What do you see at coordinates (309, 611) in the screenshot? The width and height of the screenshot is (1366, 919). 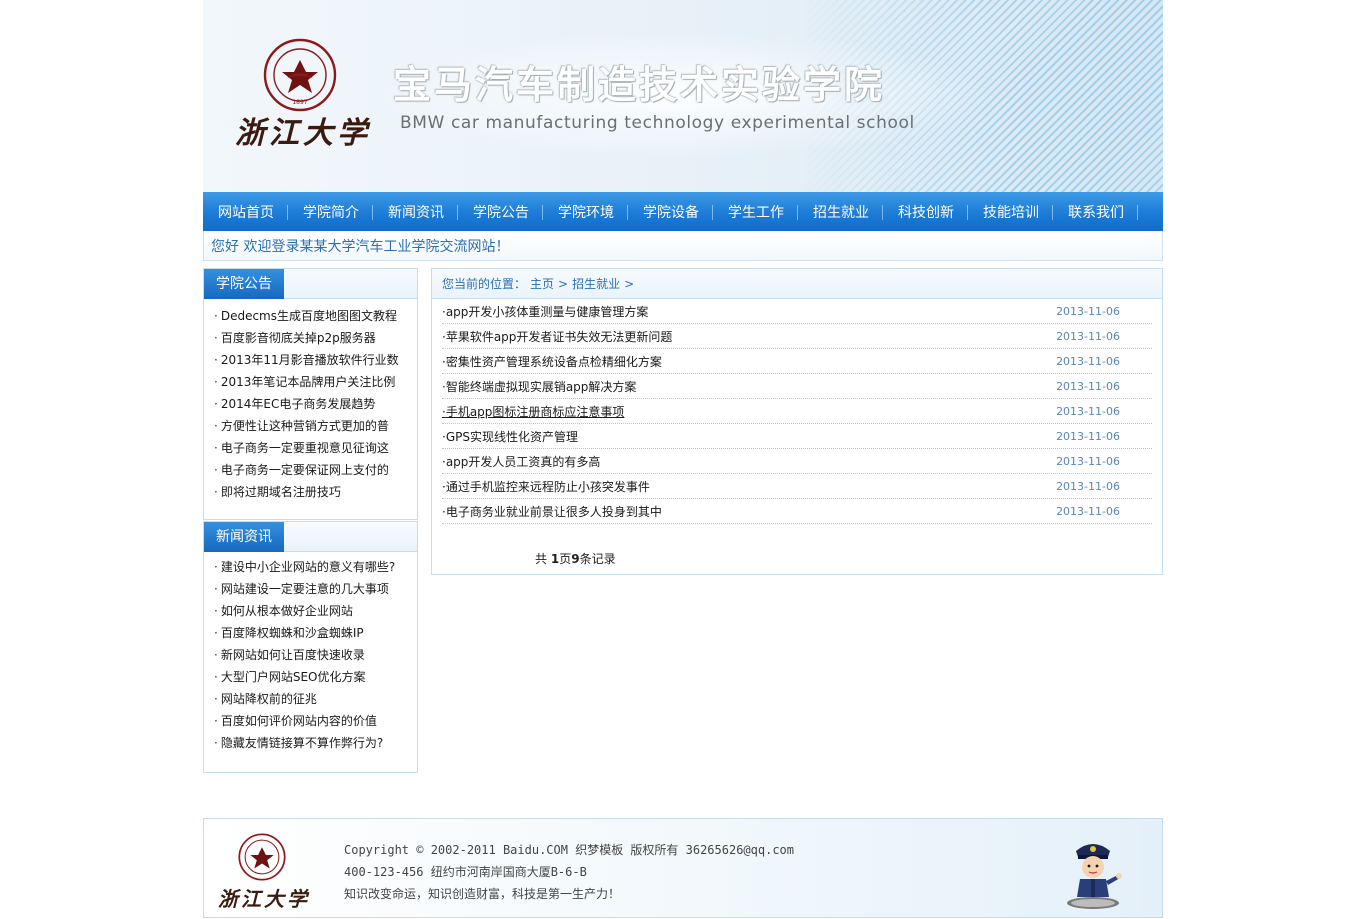 I see `list-item: · 如何从根本做好企业网站` at bounding box center [309, 611].